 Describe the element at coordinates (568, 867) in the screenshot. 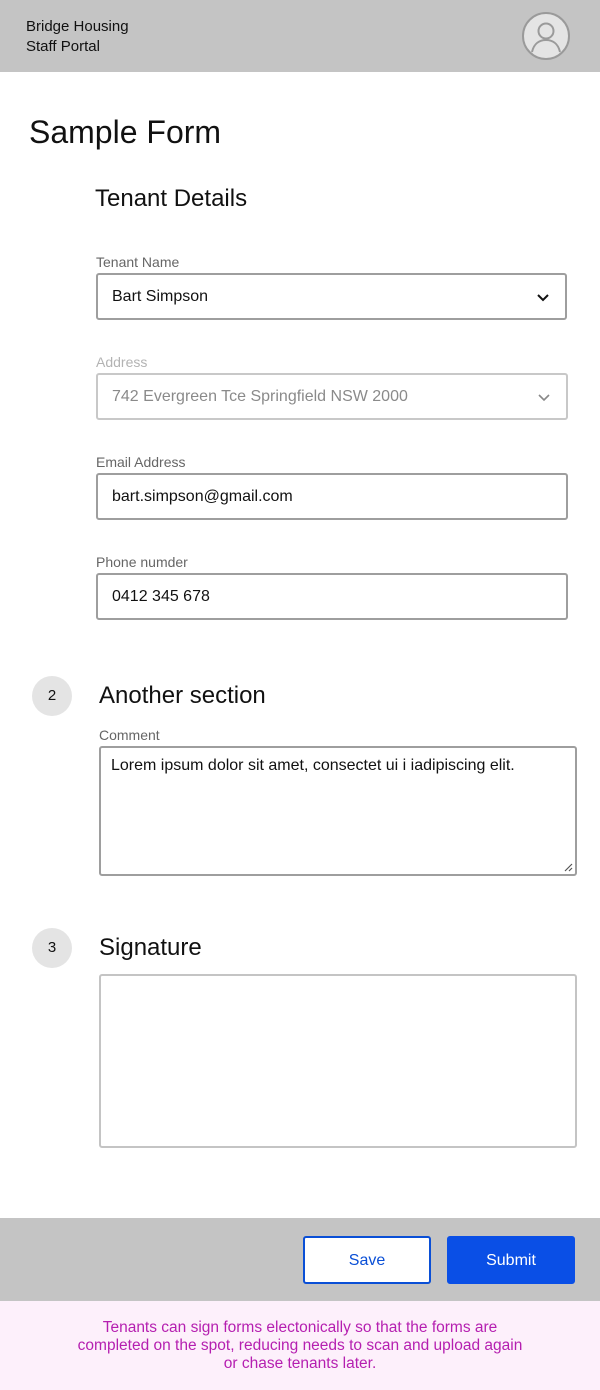

I see `resize-grip-icon` at that location.